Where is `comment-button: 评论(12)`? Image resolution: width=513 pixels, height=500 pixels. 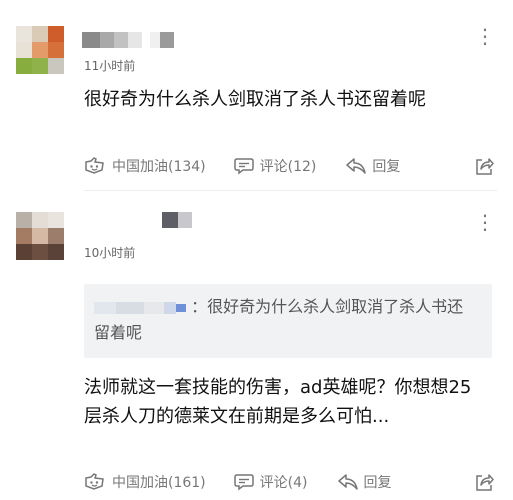 comment-button: 评论(12) is located at coordinates (275, 166).